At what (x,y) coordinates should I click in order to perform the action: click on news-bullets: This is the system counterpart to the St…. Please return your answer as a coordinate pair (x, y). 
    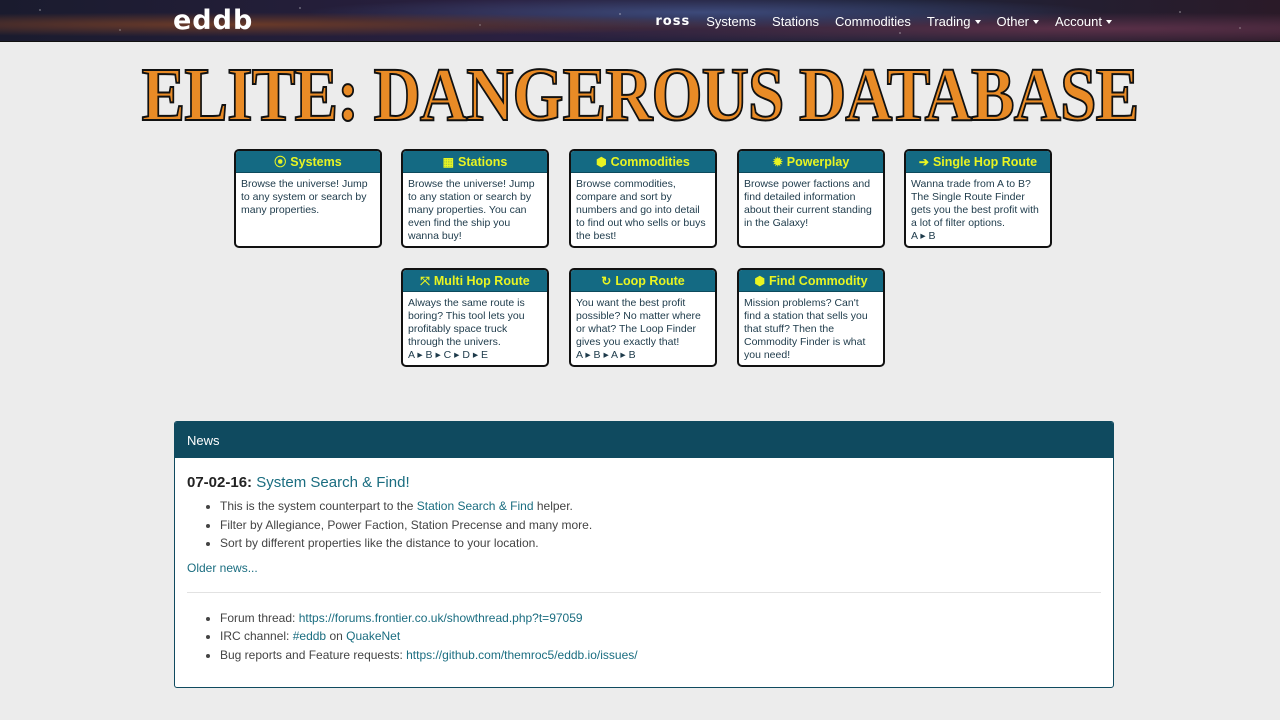
    Looking at the image, I should click on (660, 525).